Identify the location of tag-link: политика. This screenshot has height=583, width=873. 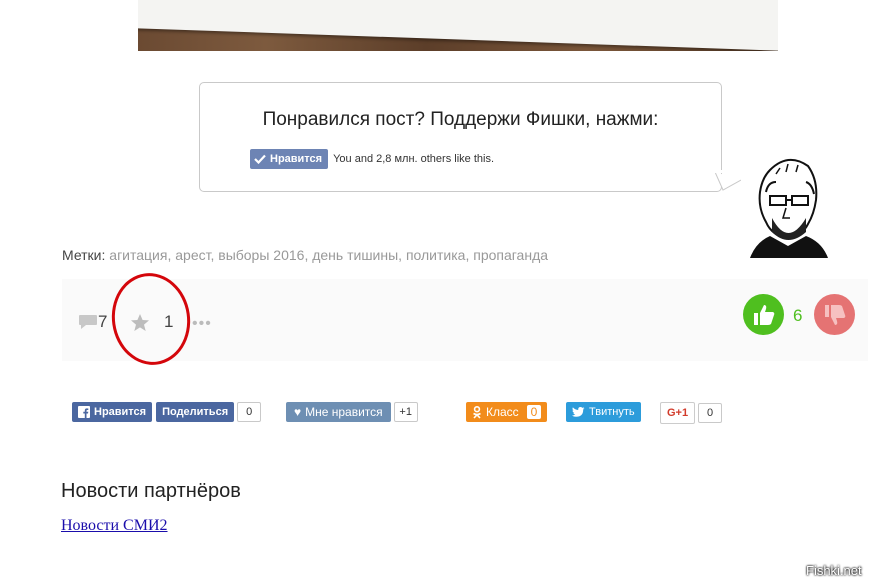
(436, 255).